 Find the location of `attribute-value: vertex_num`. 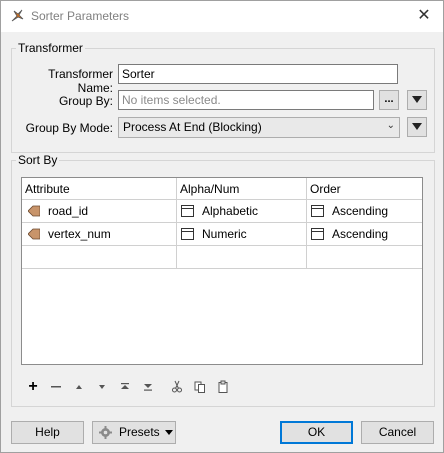

attribute-value: vertex_num is located at coordinates (79, 234).